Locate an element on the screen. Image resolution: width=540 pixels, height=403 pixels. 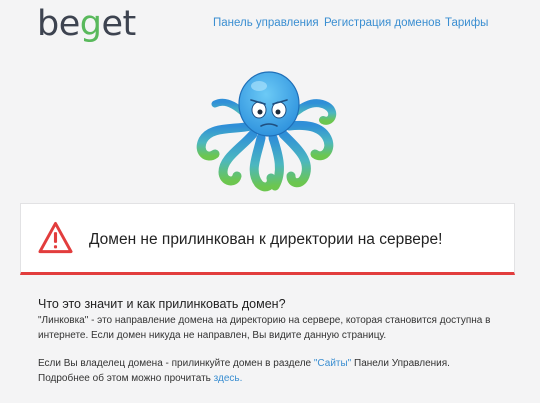
sites-link: "Сайты" is located at coordinates (332, 363).